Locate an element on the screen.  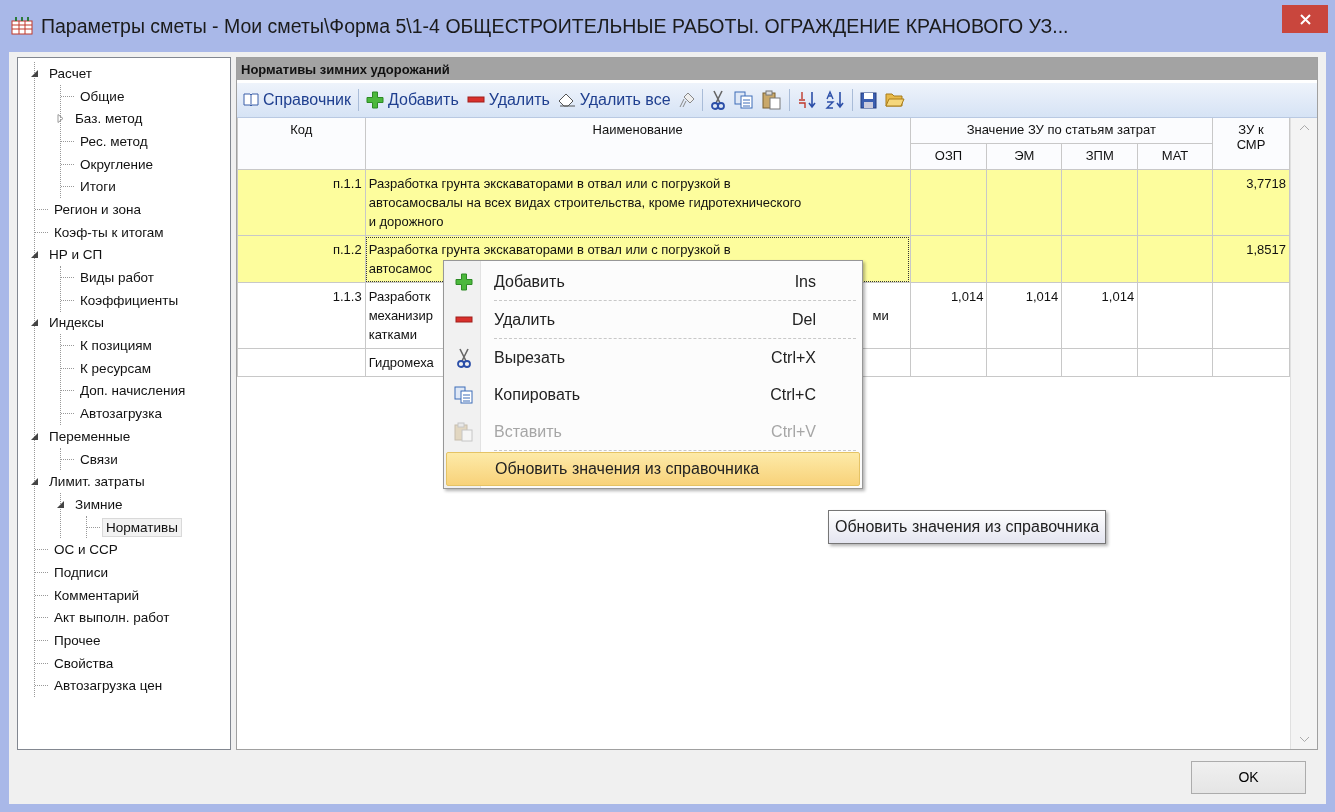
tree-item: Виды работ is located at coordinates (117, 278).